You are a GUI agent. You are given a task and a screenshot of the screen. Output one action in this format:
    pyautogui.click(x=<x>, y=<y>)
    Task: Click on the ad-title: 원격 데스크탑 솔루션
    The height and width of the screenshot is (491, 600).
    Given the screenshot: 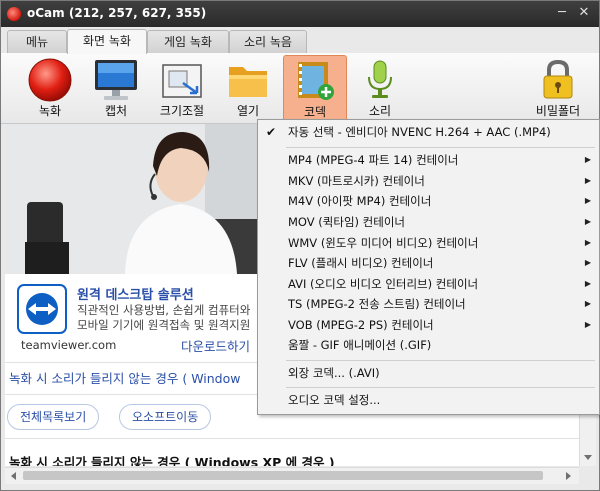 What is the action you would take?
    pyautogui.click(x=135, y=293)
    